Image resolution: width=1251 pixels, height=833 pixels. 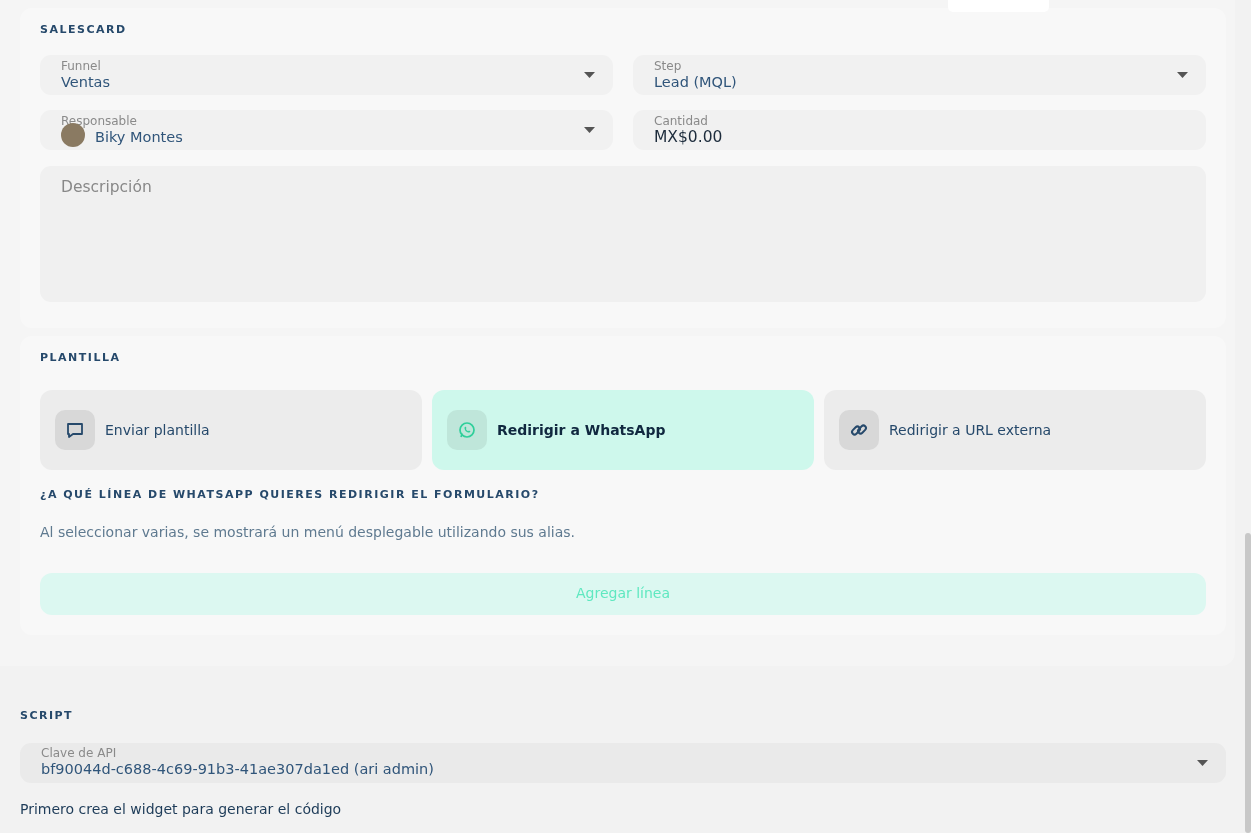 I want to click on select-field: Clave de API bf90044d-c688-4c69-91b3-41ae307da1ed (ari admin), so click(x=623, y=762).